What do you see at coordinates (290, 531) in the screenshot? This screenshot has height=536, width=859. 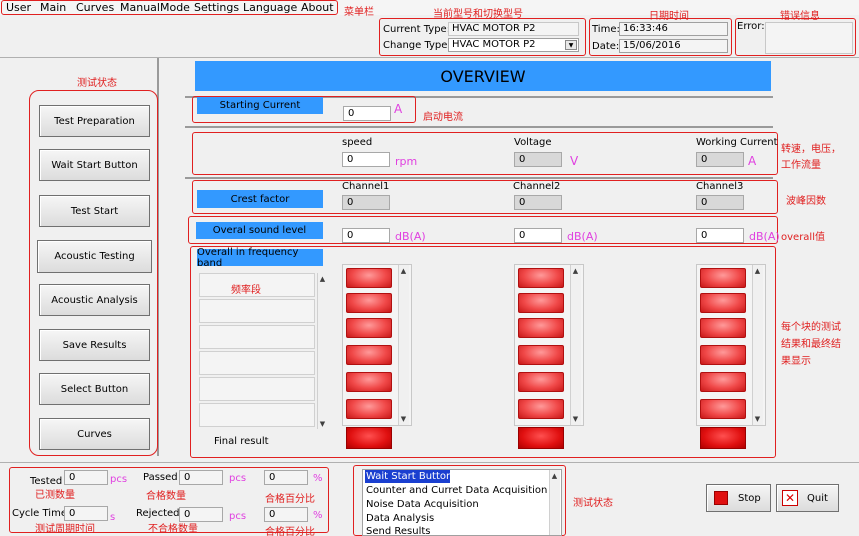 I see `reject-percent-annotation: 合格百分比` at bounding box center [290, 531].